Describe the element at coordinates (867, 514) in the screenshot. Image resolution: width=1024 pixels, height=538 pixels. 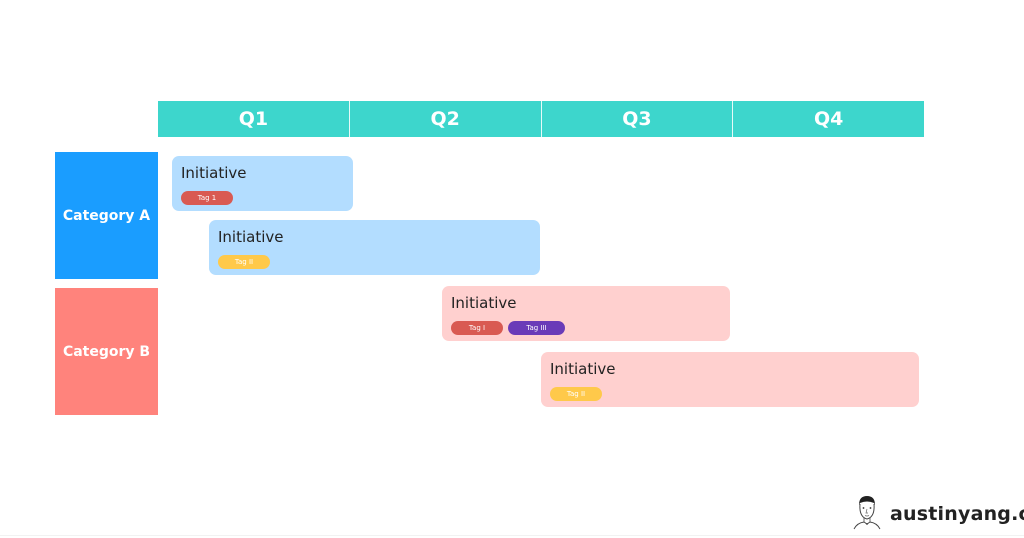
I see `avatar-sketch-icon` at that location.